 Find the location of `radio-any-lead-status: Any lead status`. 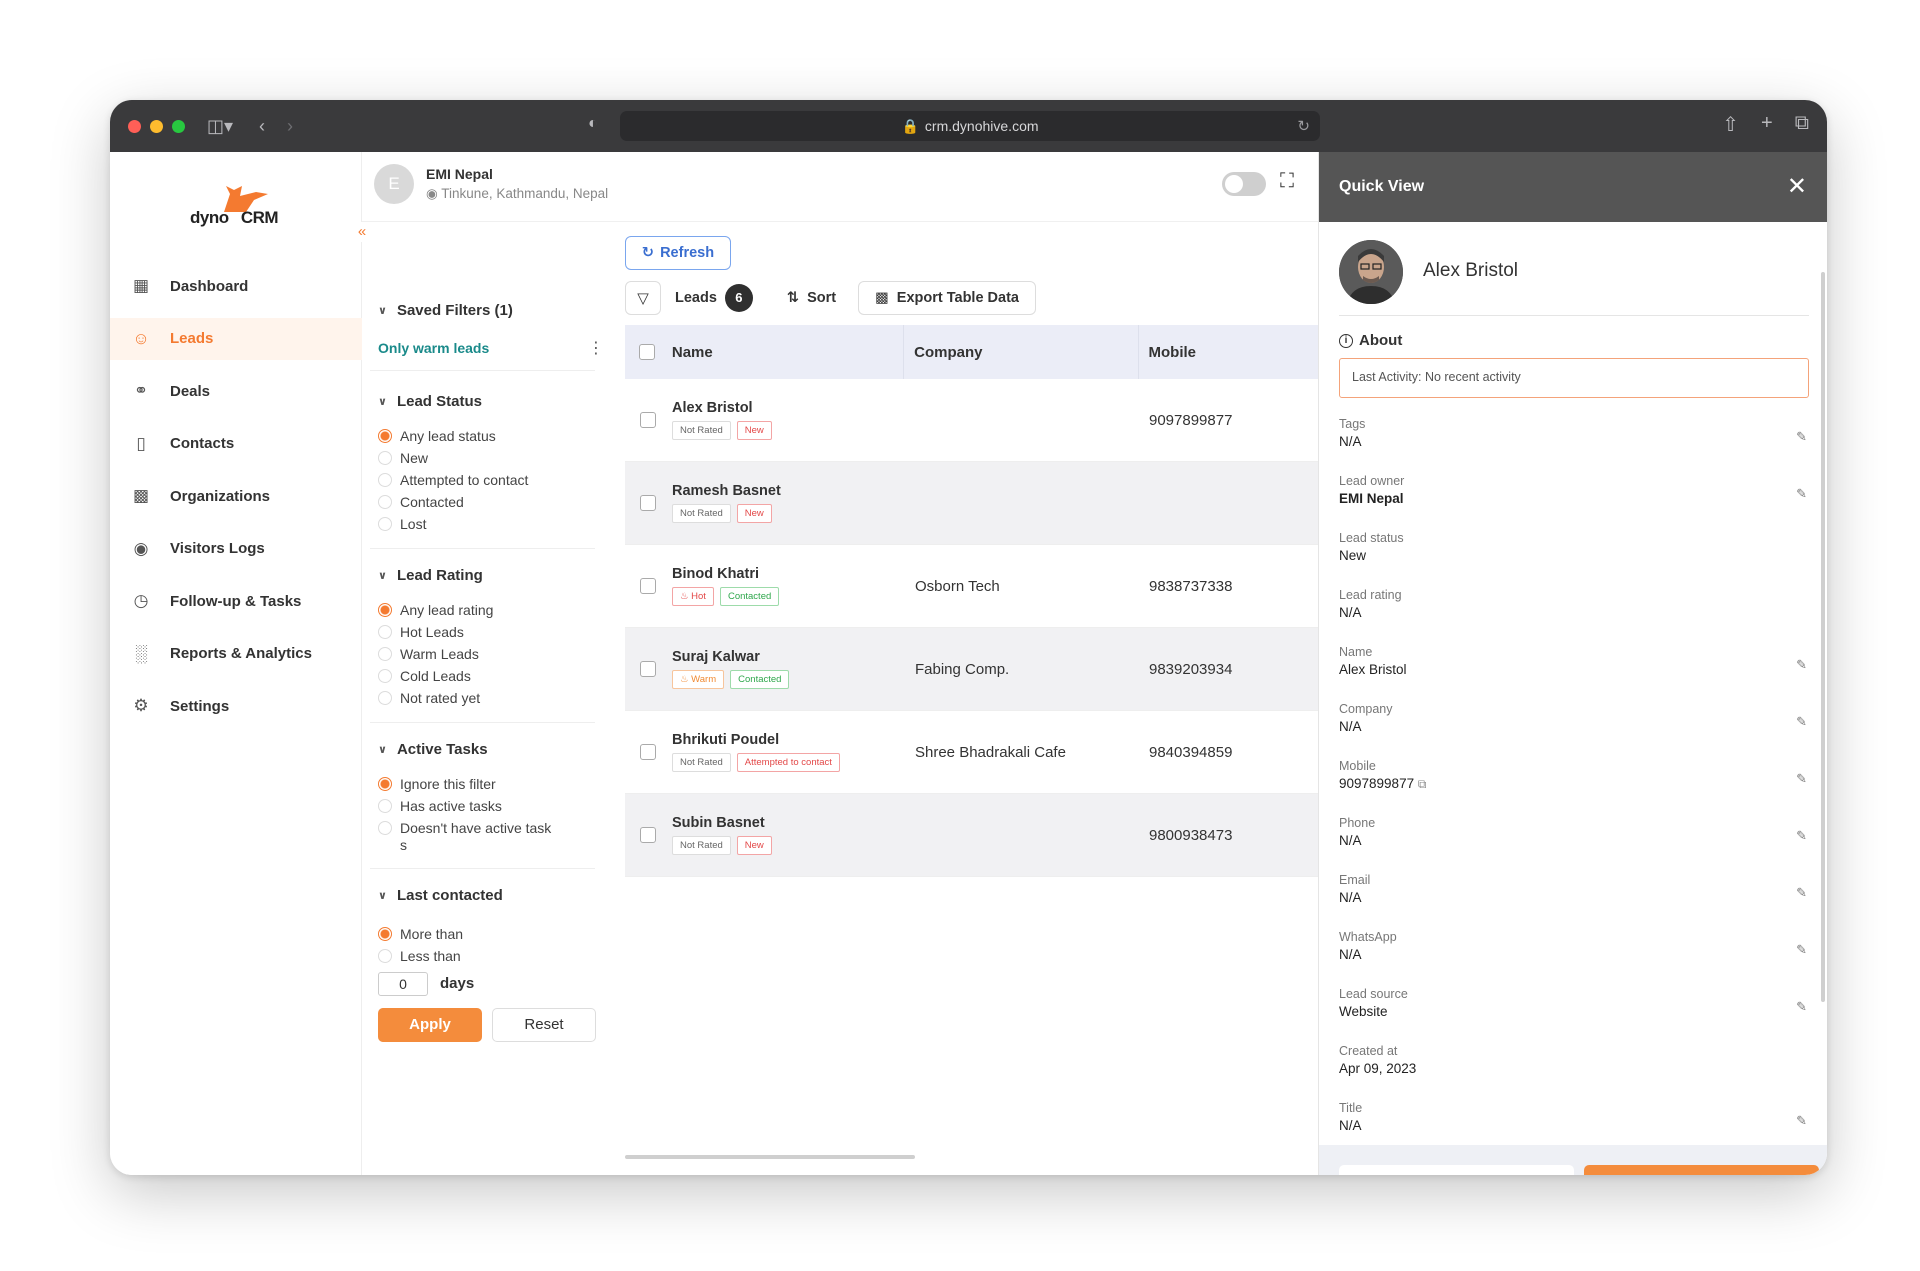

radio-any-lead-status: Any lead status is located at coordinates (437, 436).